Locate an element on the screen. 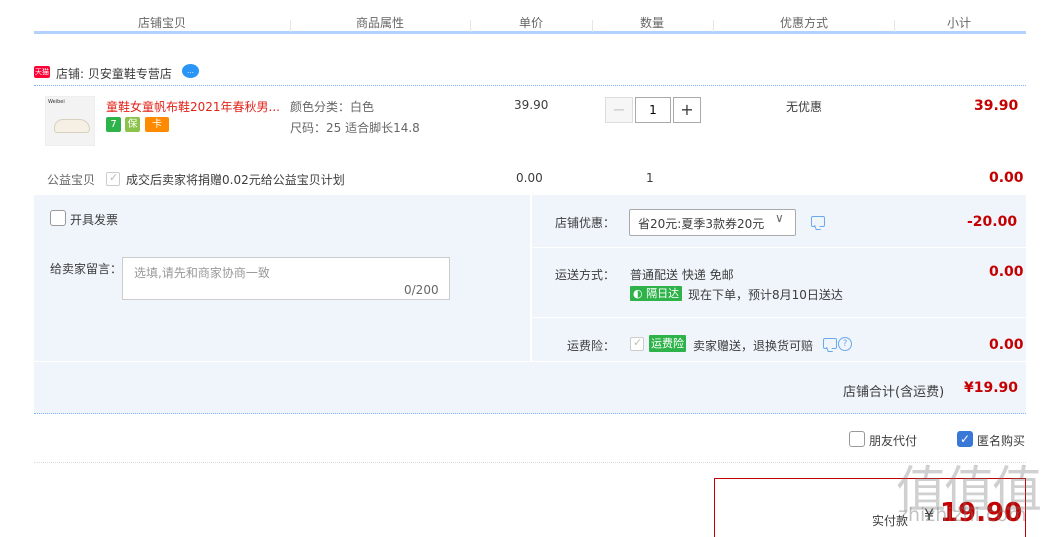  charity-checkbox is located at coordinates (113, 178).